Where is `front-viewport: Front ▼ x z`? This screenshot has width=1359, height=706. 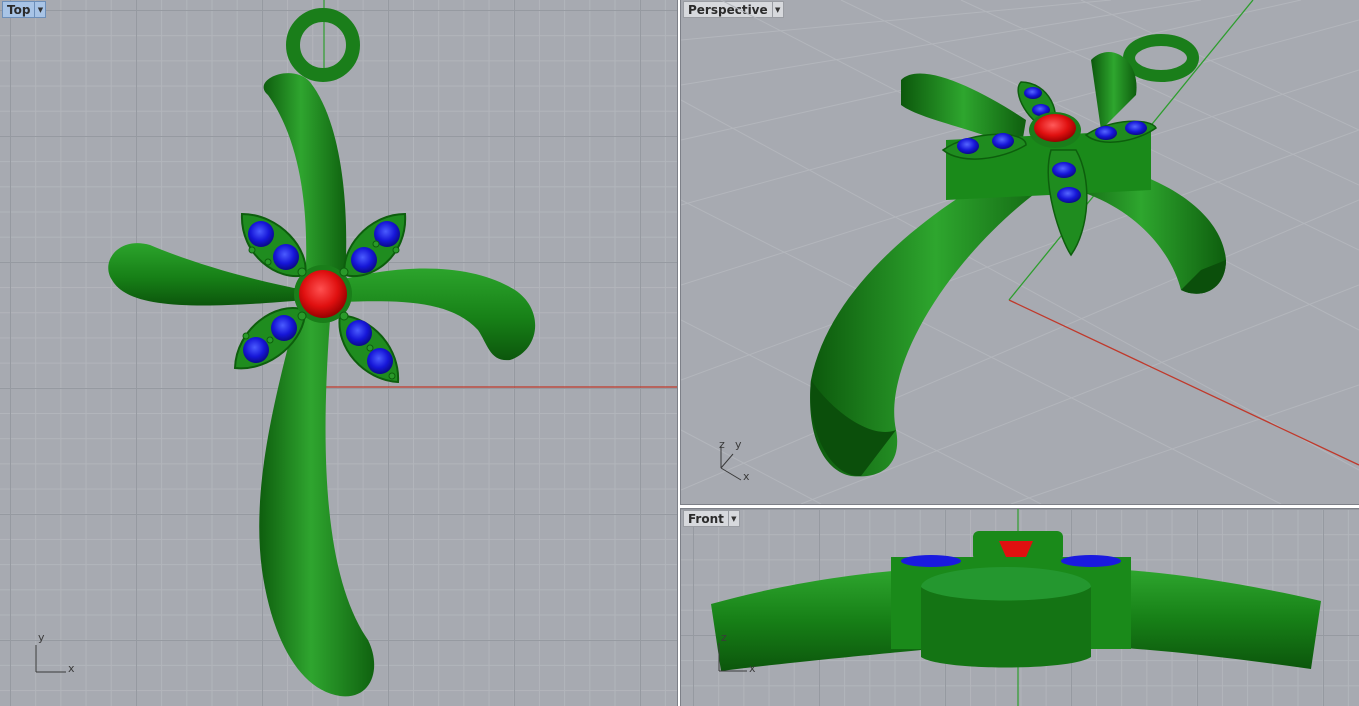 front-viewport: Front ▼ x z is located at coordinates (1019, 607).